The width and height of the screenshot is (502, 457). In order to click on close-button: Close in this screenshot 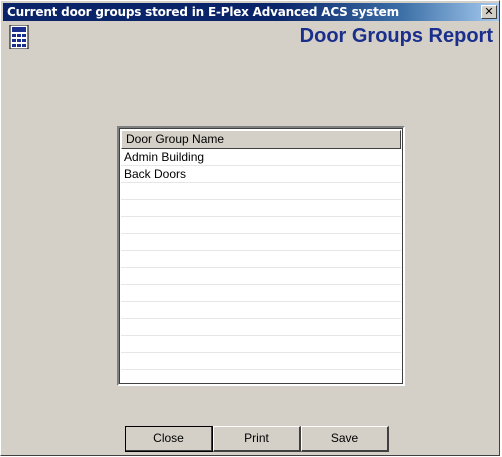, I will do `click(169, 439)`.